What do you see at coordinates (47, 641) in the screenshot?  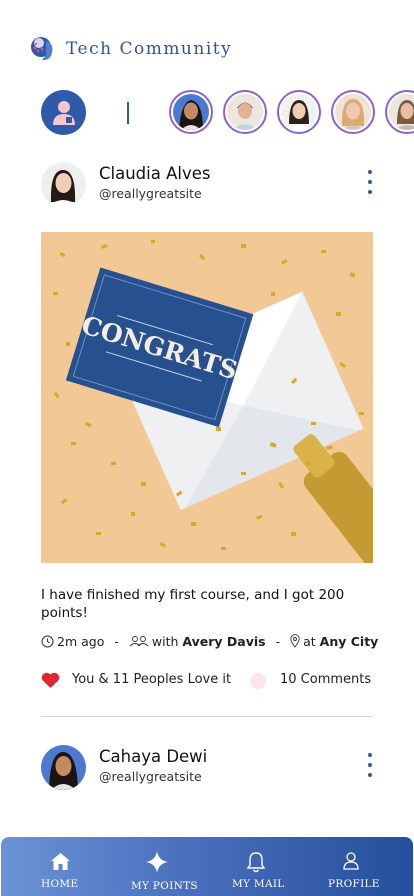 I see `clock-icon` at bounding box center [47, 641].